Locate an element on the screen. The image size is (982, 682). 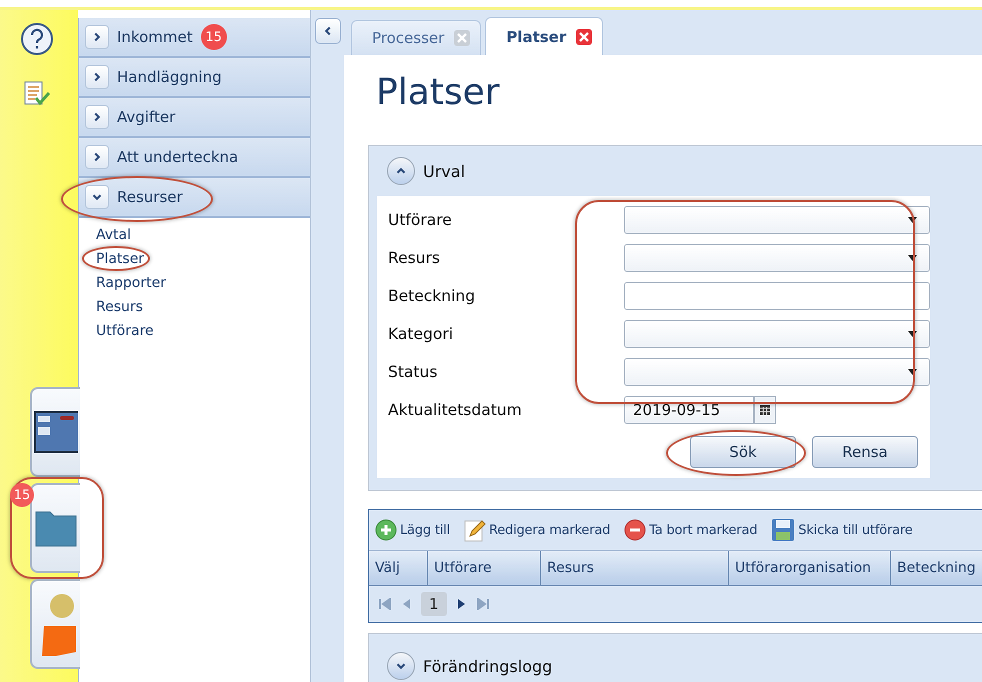
nav-section-header: Avgifter is located at coordinates (194, 118).